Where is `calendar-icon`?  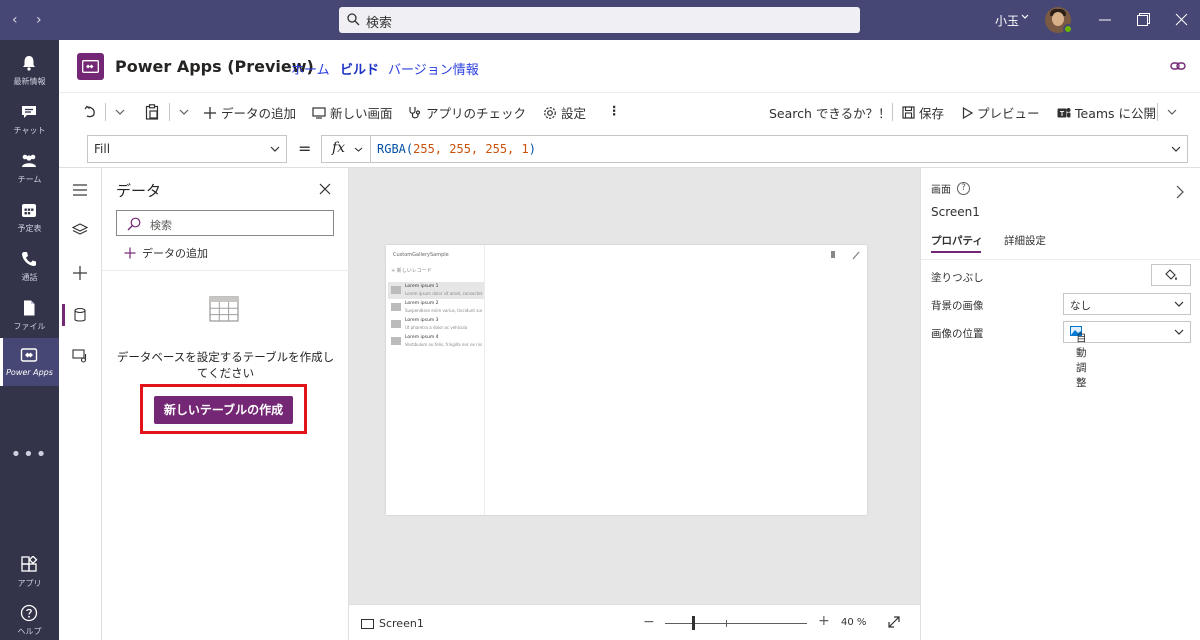
calendar-icon is located at coordinates (29, 210).